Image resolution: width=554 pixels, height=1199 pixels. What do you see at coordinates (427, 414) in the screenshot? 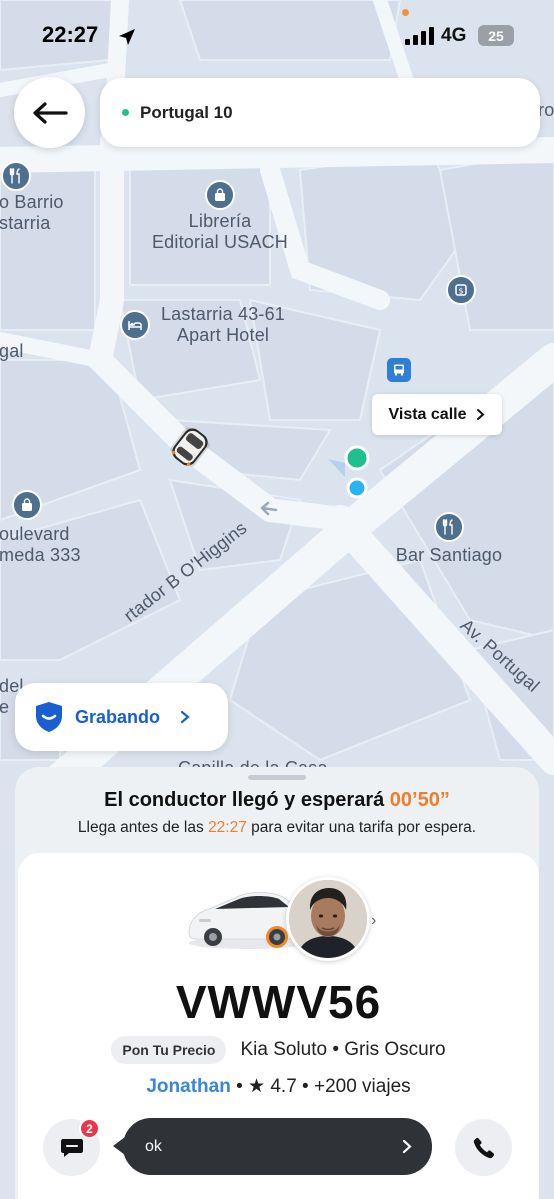
I see `street-view-label: Vista calle` at bounding box center [427, 414].